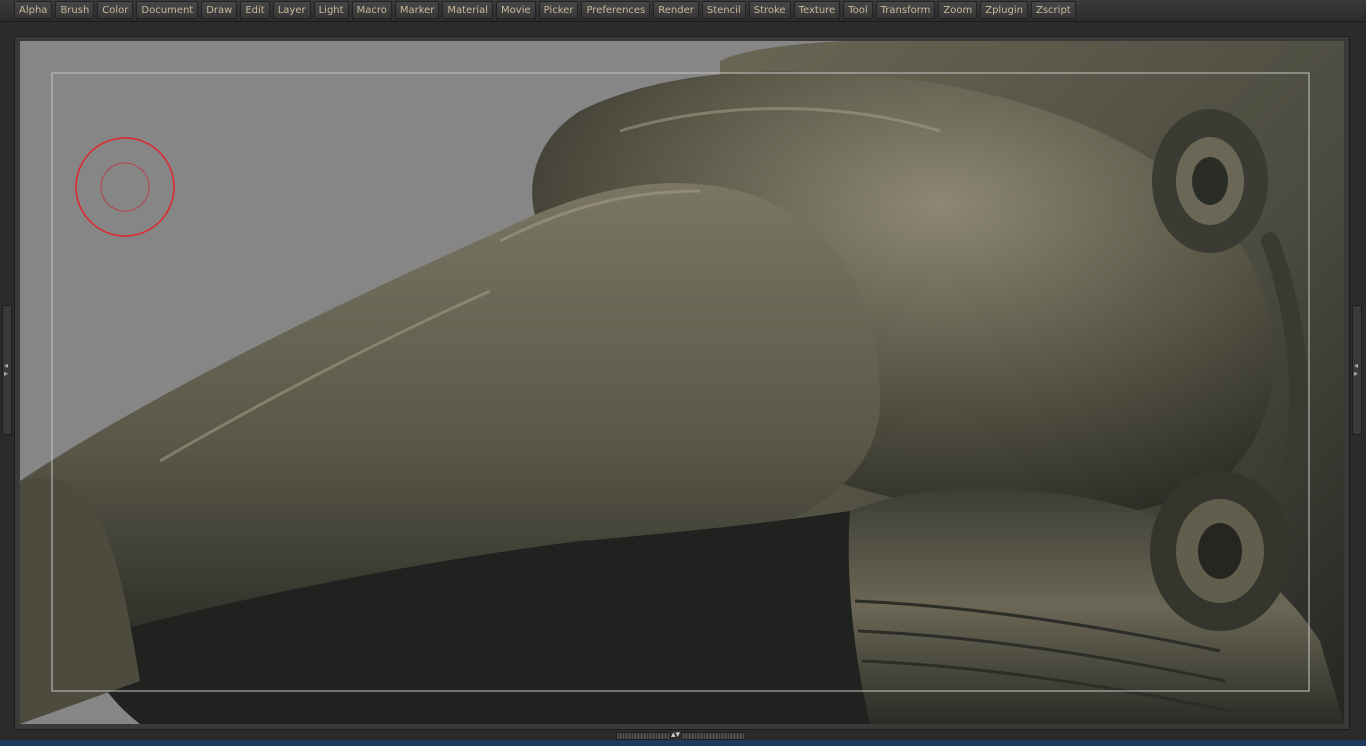 Image resolution: width=1366 pixels, height=746 pixels. I want to click on menu-item-picker: Picker, so click(558, 10).